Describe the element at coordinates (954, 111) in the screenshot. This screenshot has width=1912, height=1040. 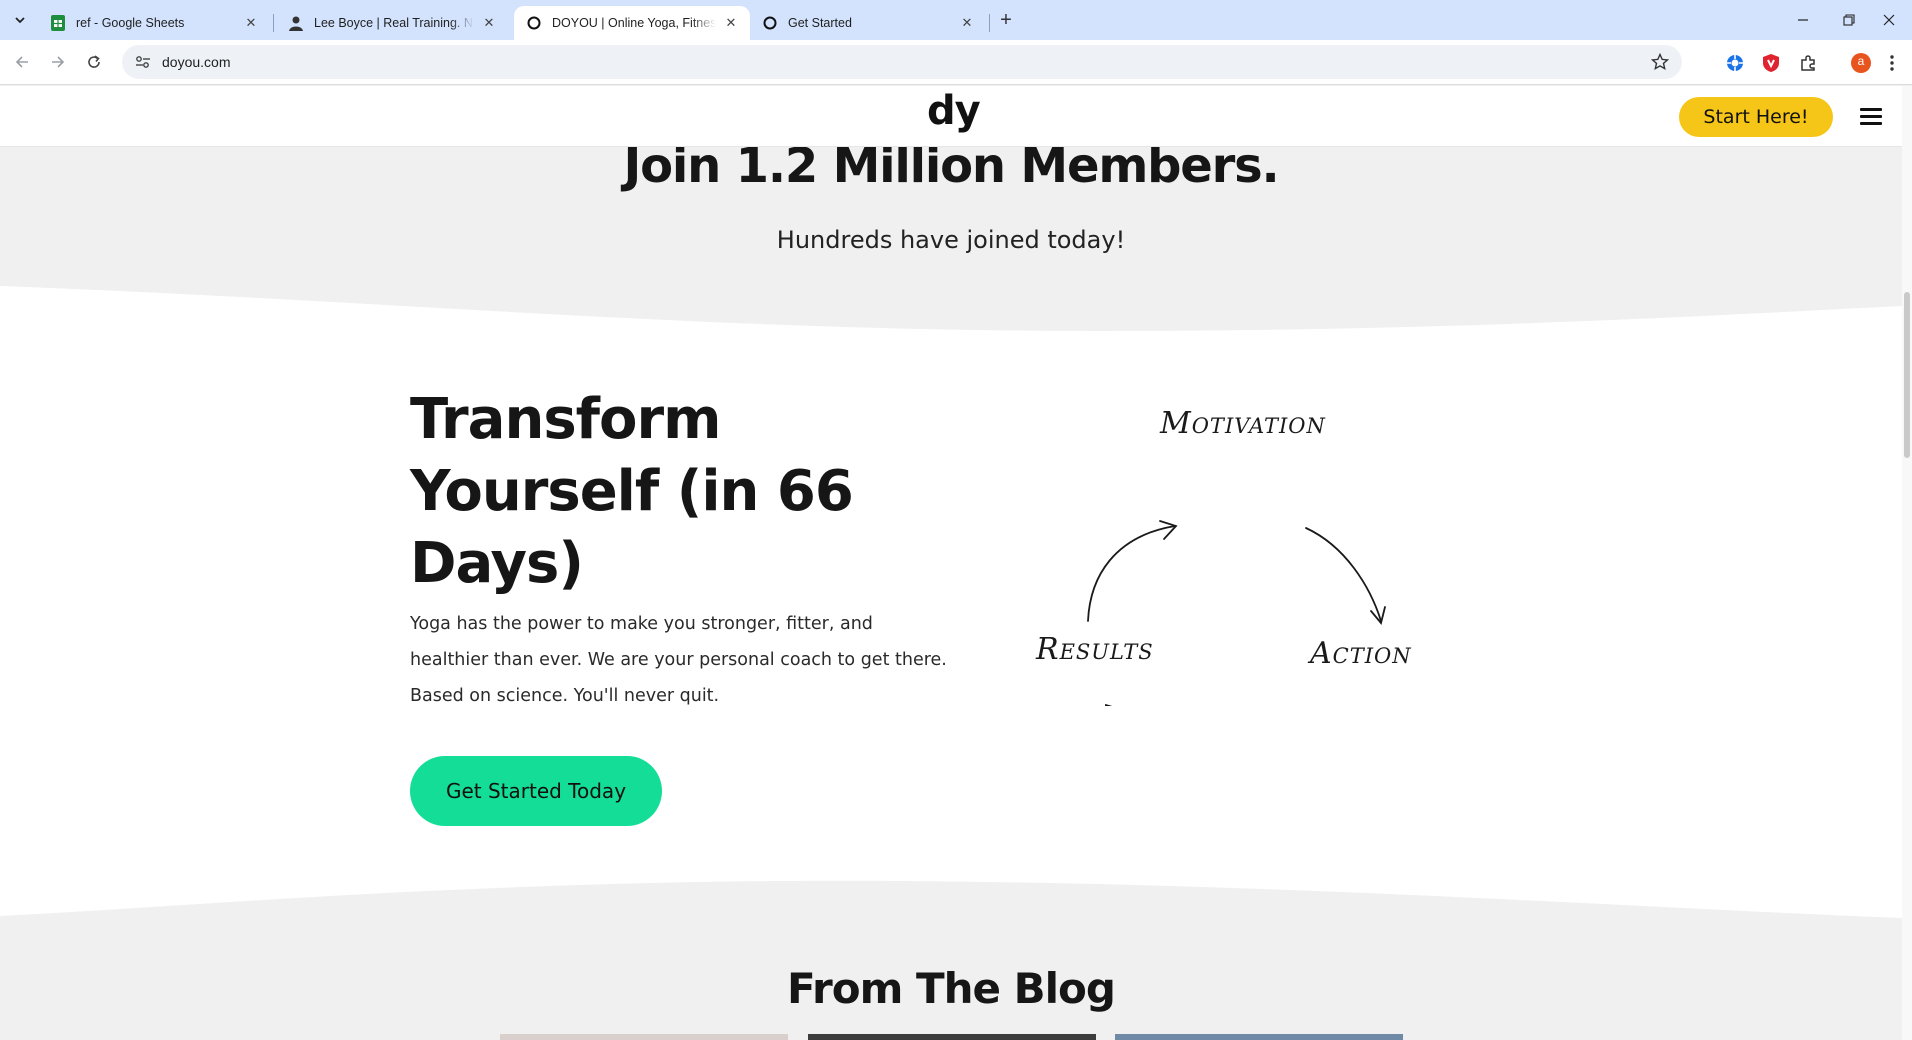
I see `site-logo: dy` at that location.